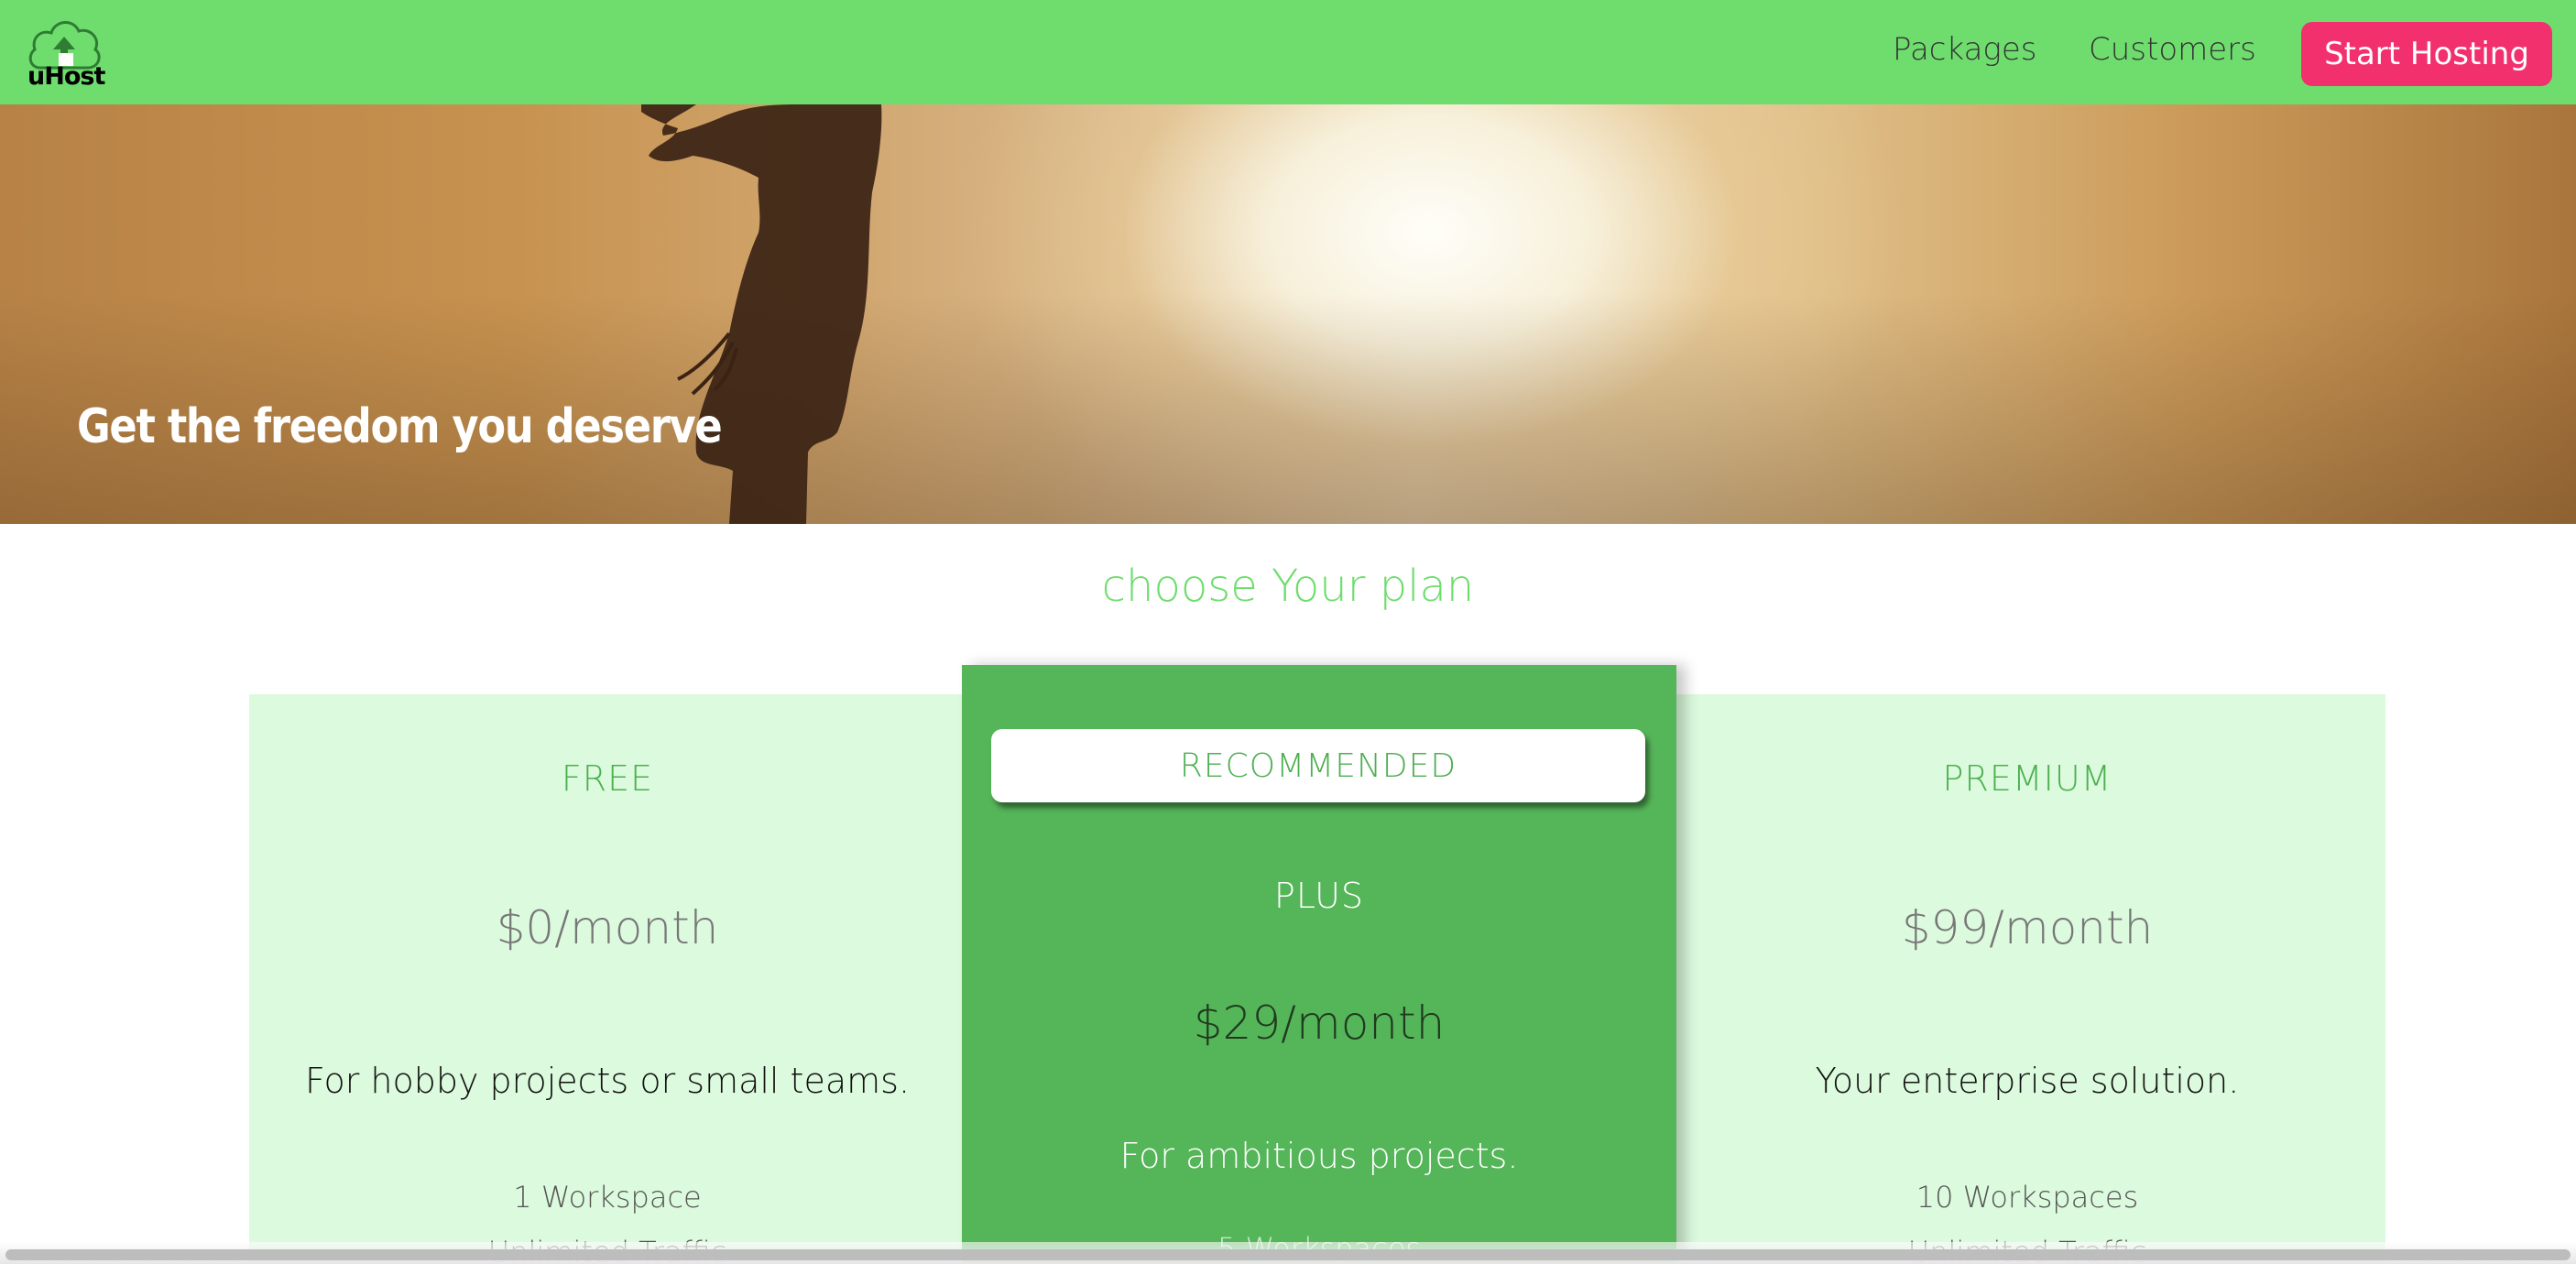 The image size is (2576, 1264). Describe the element at coordinates (66, 53) in the screenshot. I see `logo: uHost` at that location.